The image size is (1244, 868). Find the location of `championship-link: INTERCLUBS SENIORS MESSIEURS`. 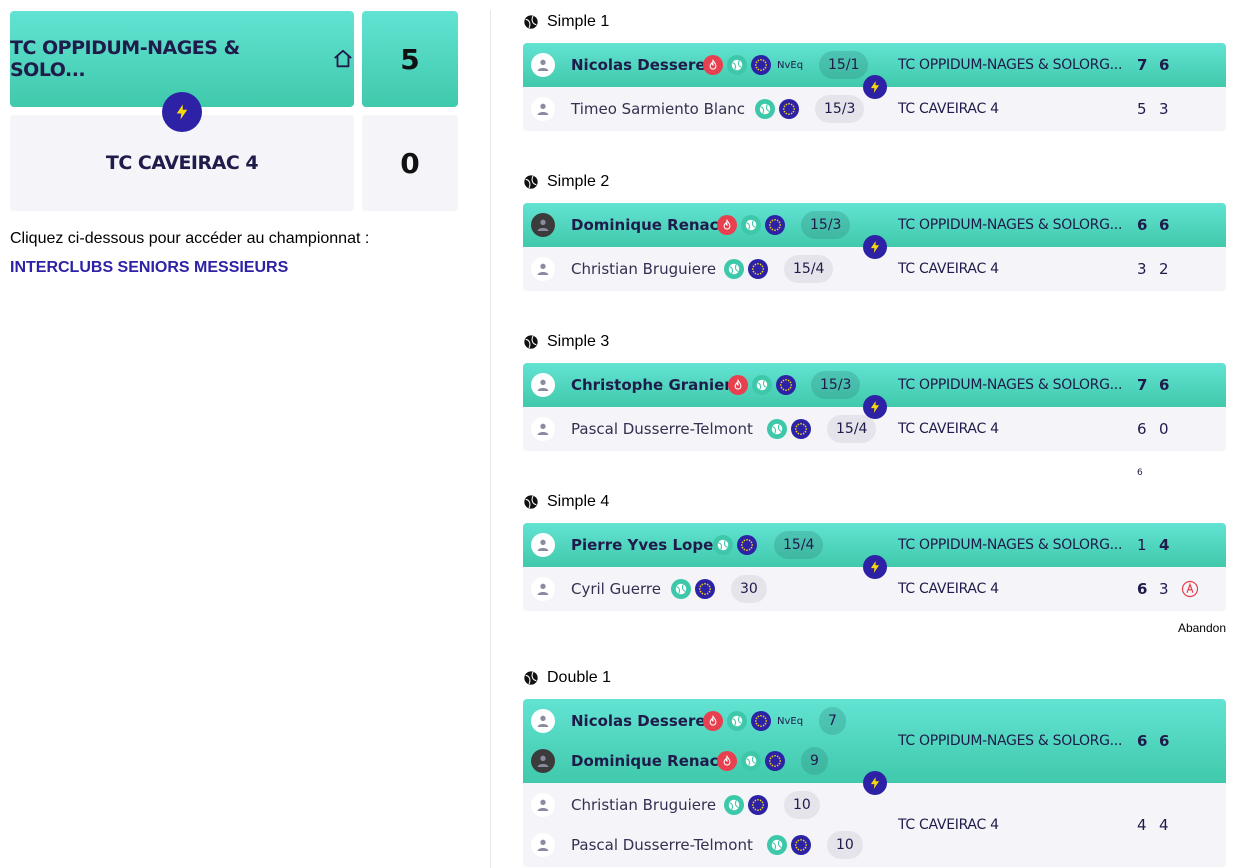

championship-link: INTERCLUBS SENIORS MESSIEURS is located at coordinates (149, 268).